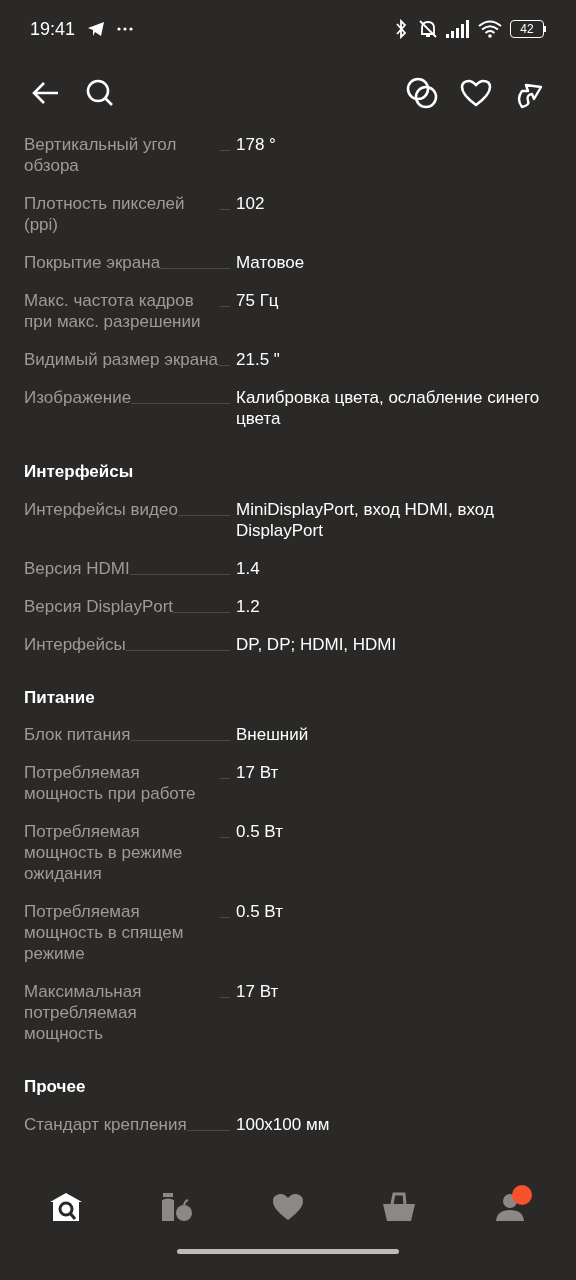  Describe the element at coordinates (176, 1207) in the screenshot. I see `bottle-apple-icon` at that location.